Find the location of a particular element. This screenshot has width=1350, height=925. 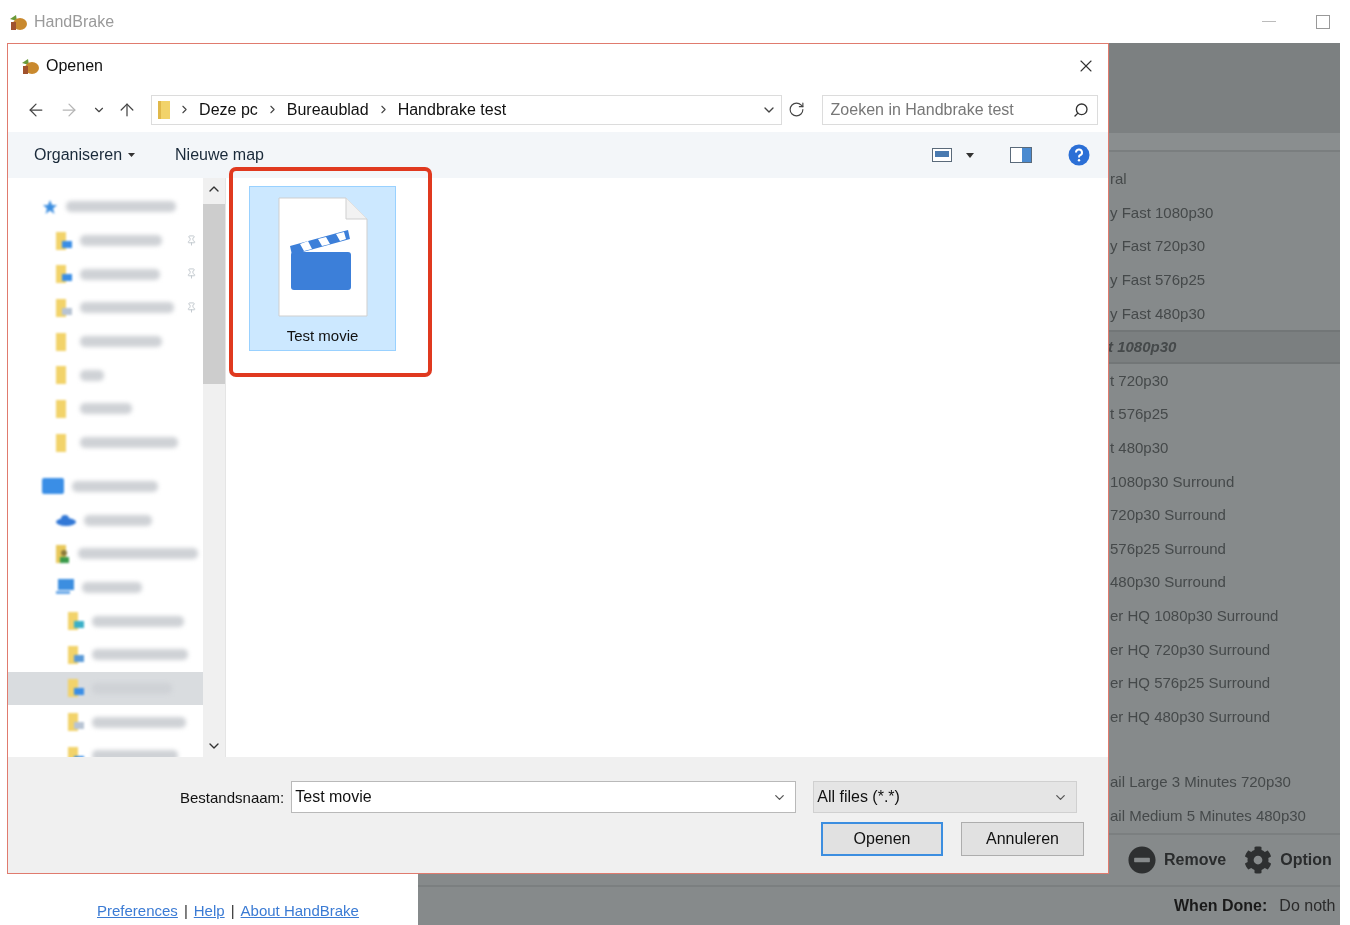

preset-item: t 576p25 is located at coordinates (1224, 414).